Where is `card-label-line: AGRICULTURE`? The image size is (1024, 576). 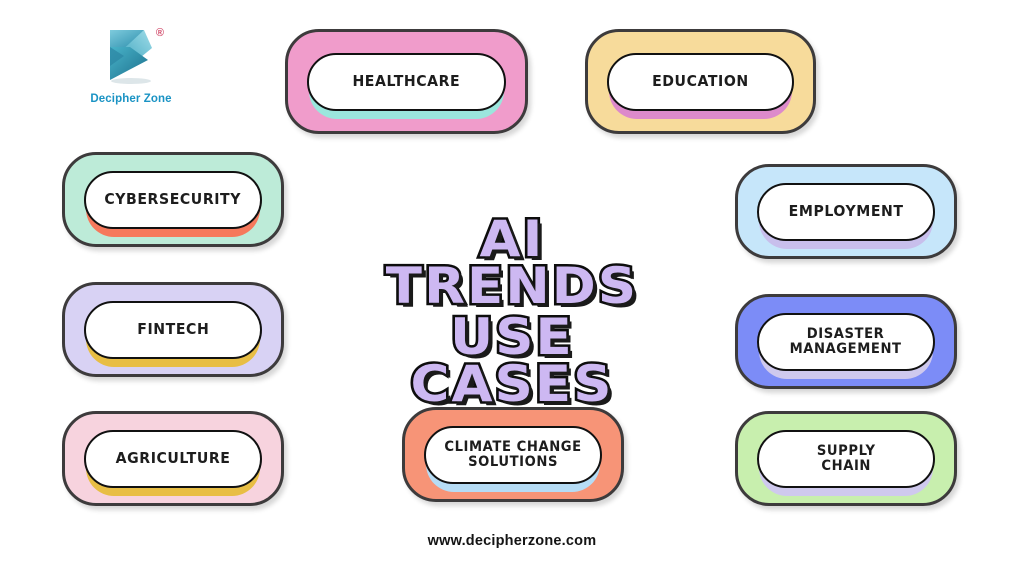 card-label-line: AGRICULTURE is located at coordinates (173, 457).